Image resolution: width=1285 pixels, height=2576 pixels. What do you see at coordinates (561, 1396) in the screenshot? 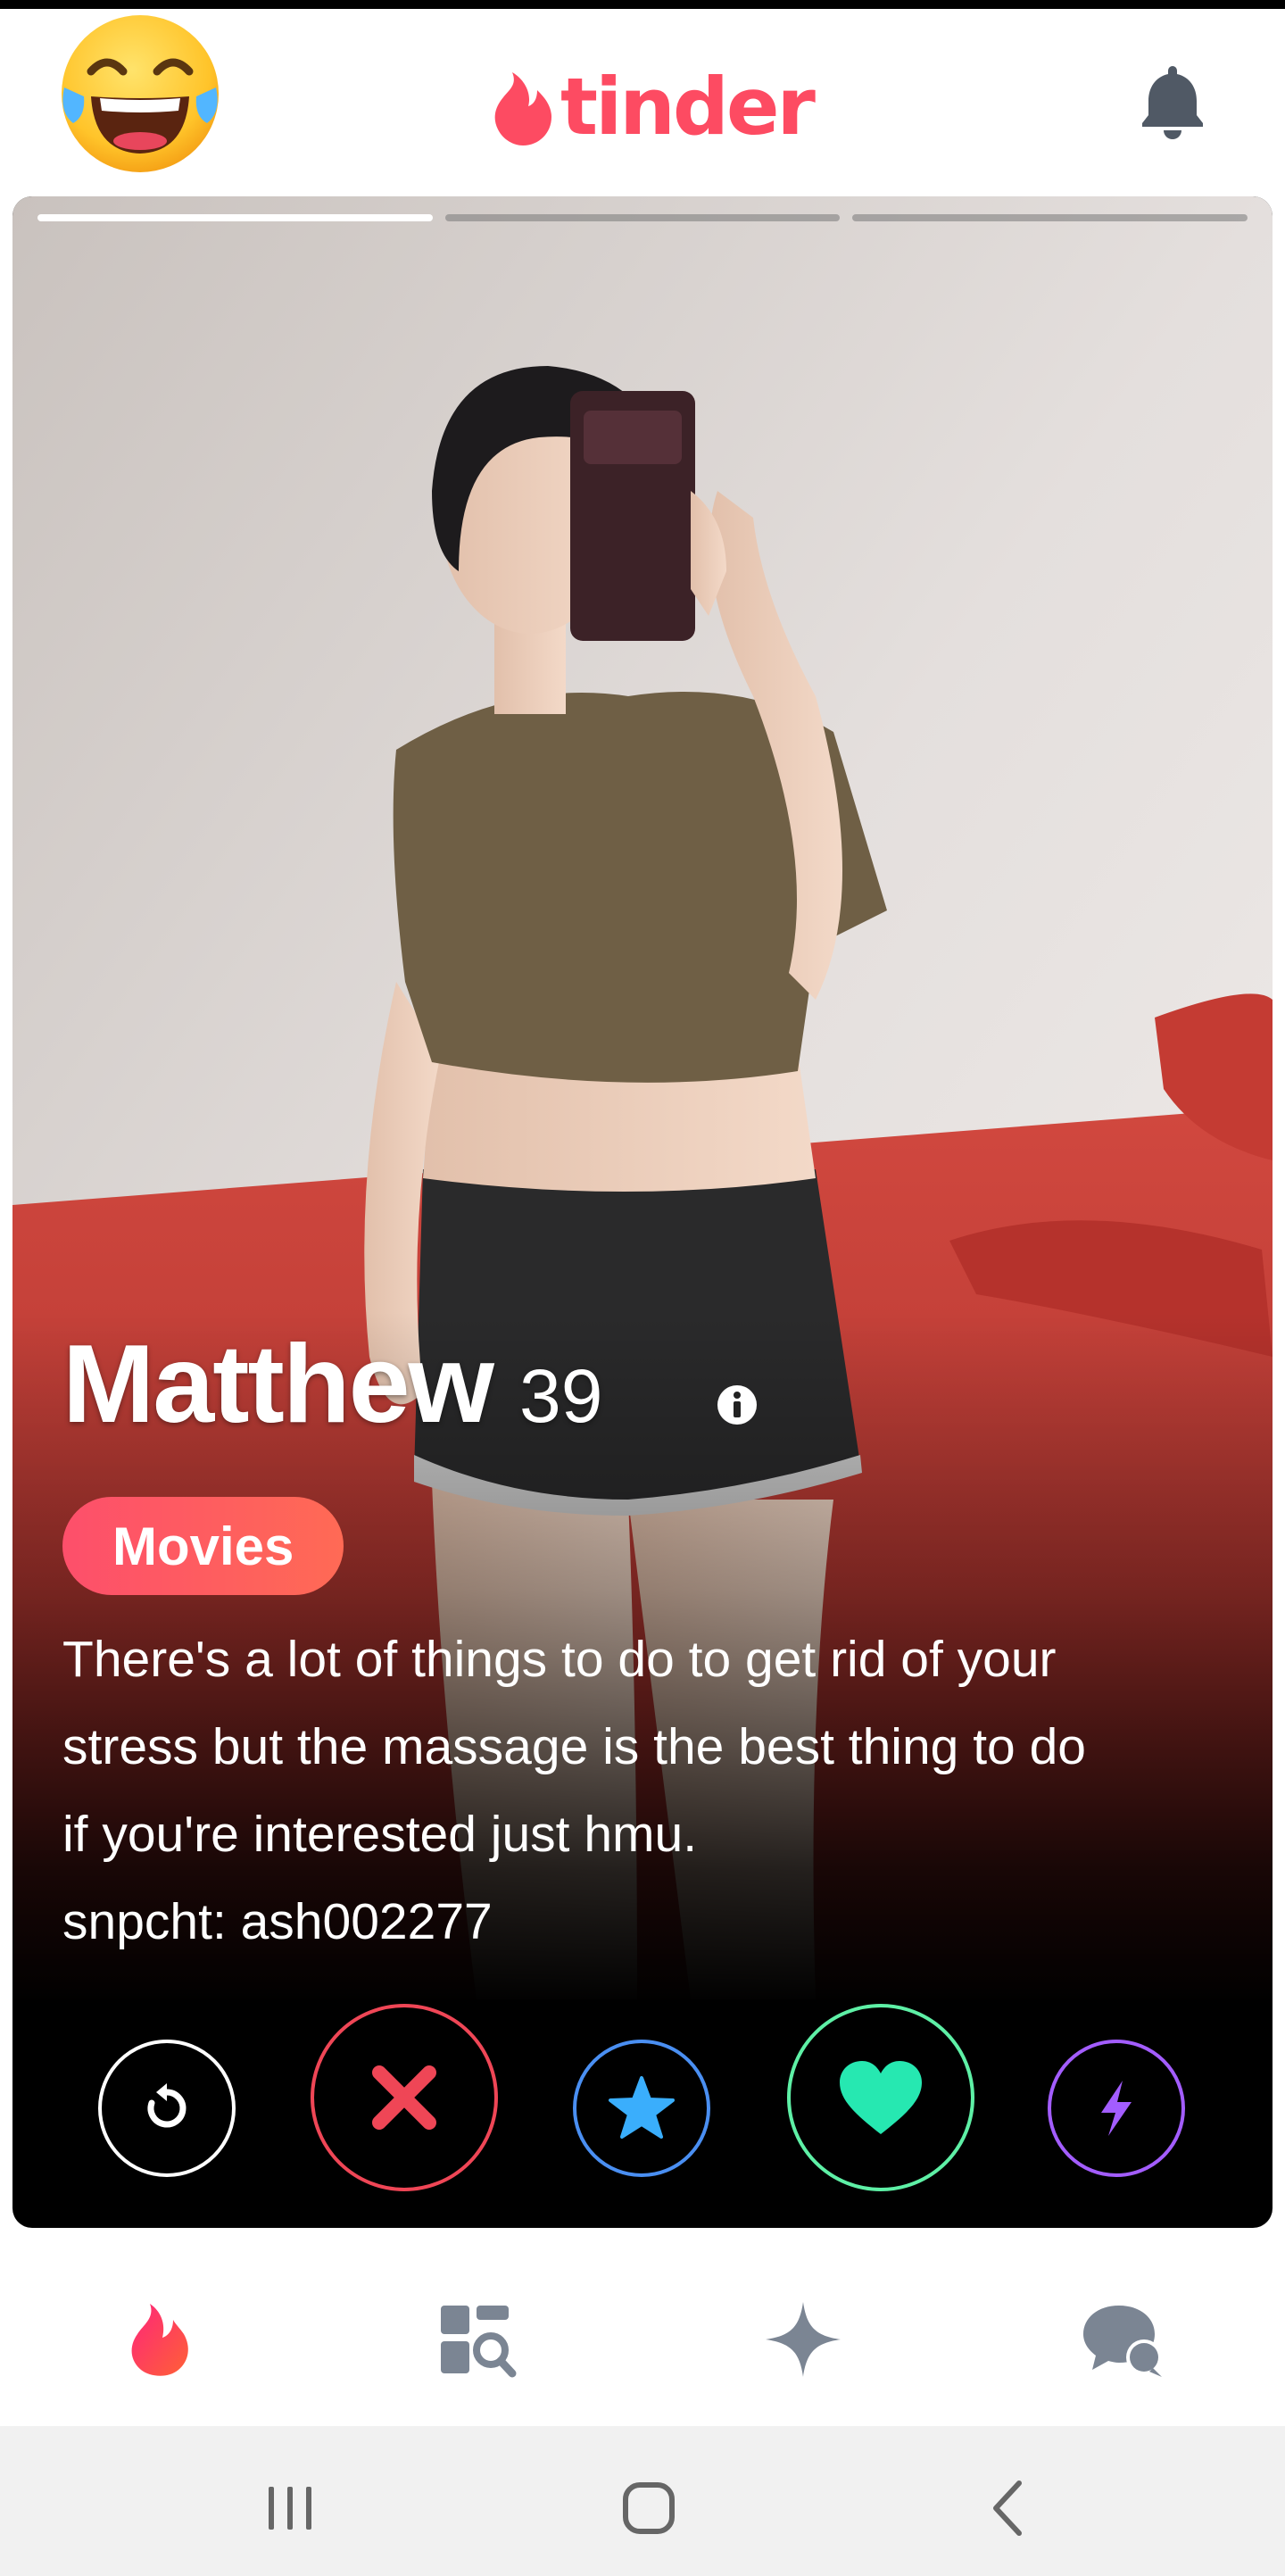
I see `profile-age: 39` at bounding box center [561, 1396].